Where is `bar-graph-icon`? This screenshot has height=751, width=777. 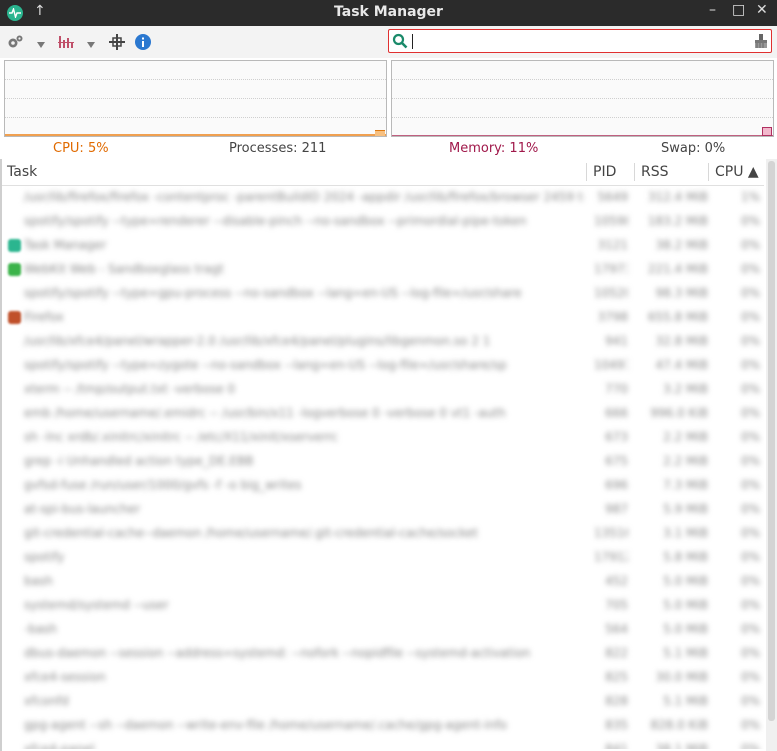
bar-graph-icon is located at coordinates (66, 44).